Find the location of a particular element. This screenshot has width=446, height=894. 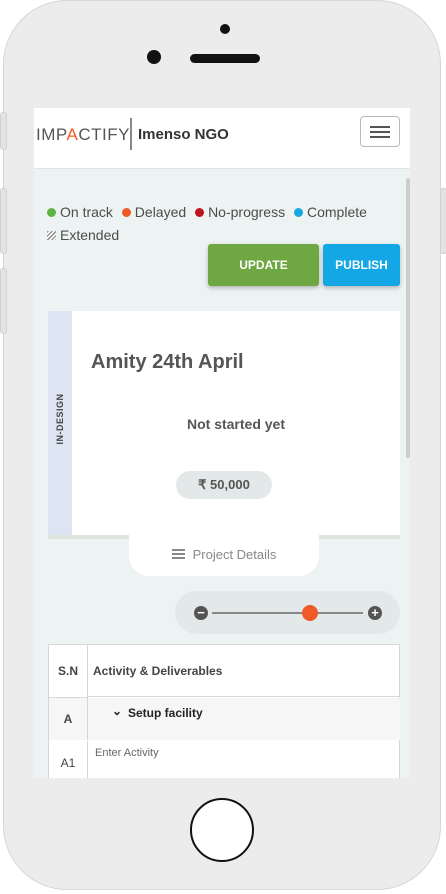

impactify-logo: IMPACTIFY is located at coordinates (83, 135).